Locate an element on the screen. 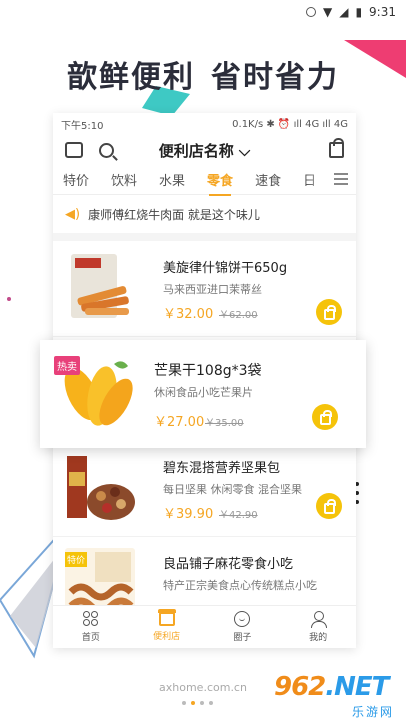  store-name: 便利店名称 is located at coordinates (196, 150).